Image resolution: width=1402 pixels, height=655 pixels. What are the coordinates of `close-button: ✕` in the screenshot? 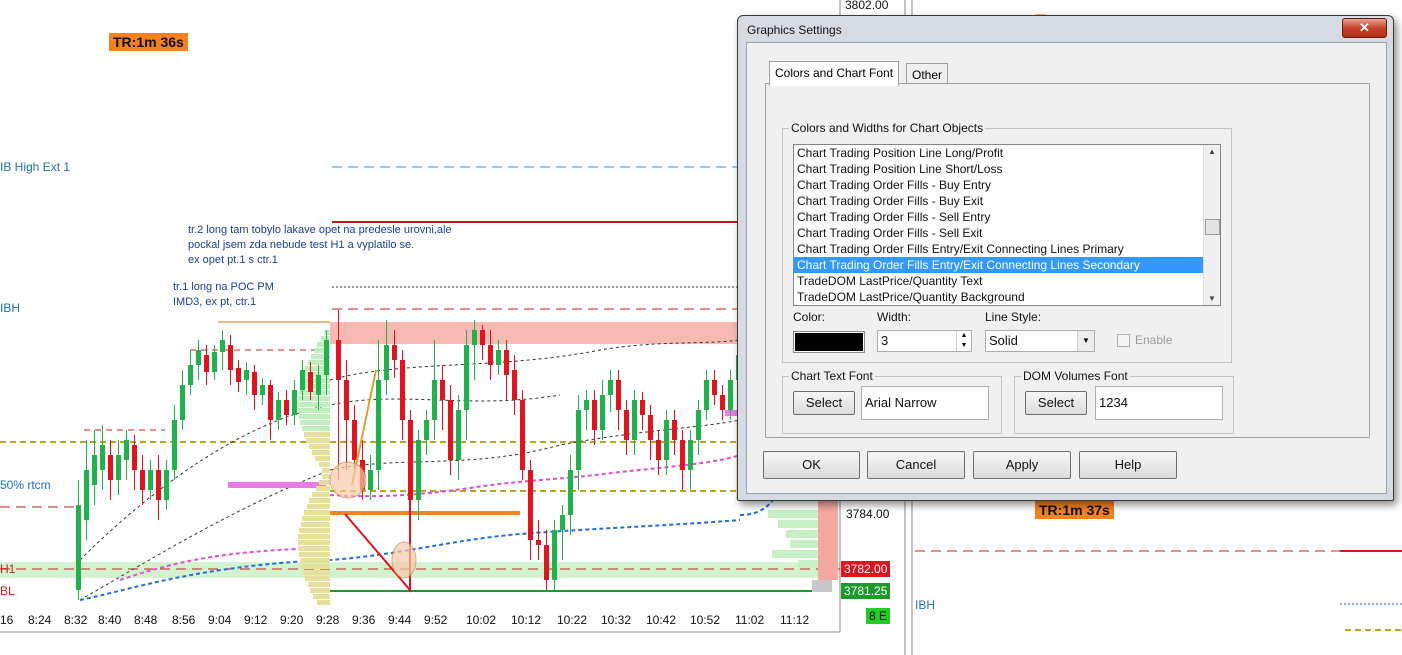 It's located at (1364, 28).